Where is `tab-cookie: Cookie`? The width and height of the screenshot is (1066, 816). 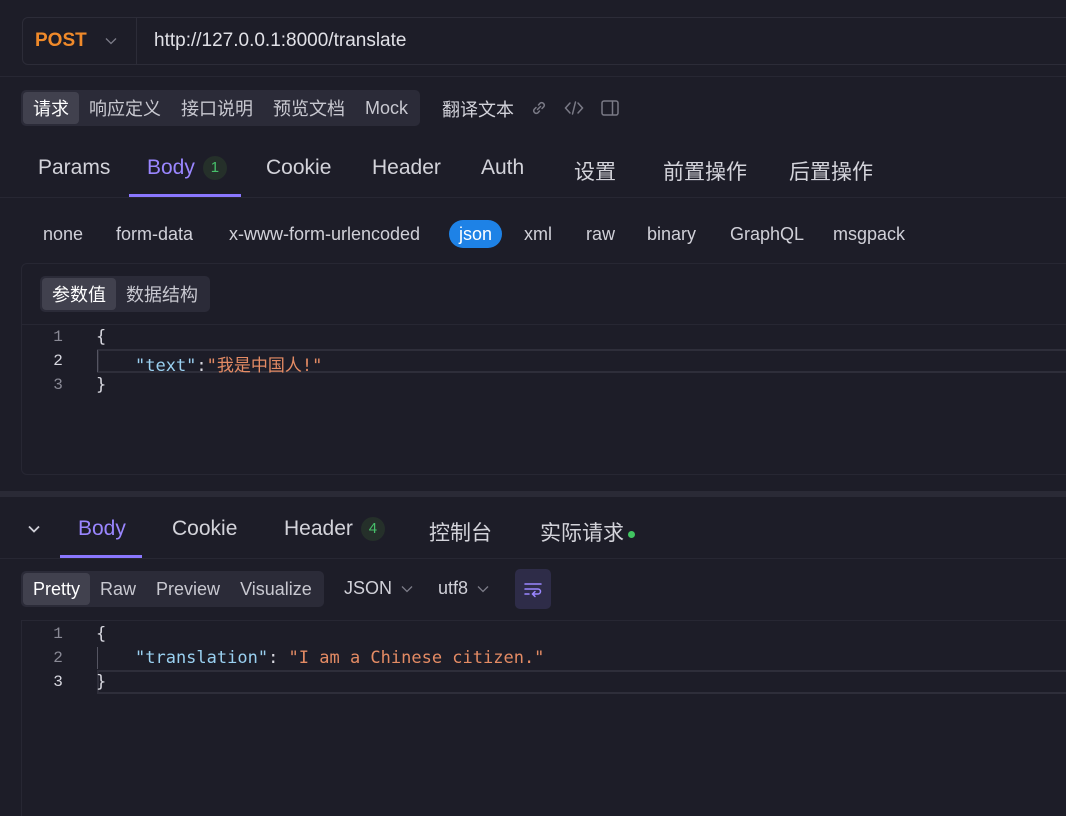
tab-cookie: Cookie is located at coordinates (298, 168).